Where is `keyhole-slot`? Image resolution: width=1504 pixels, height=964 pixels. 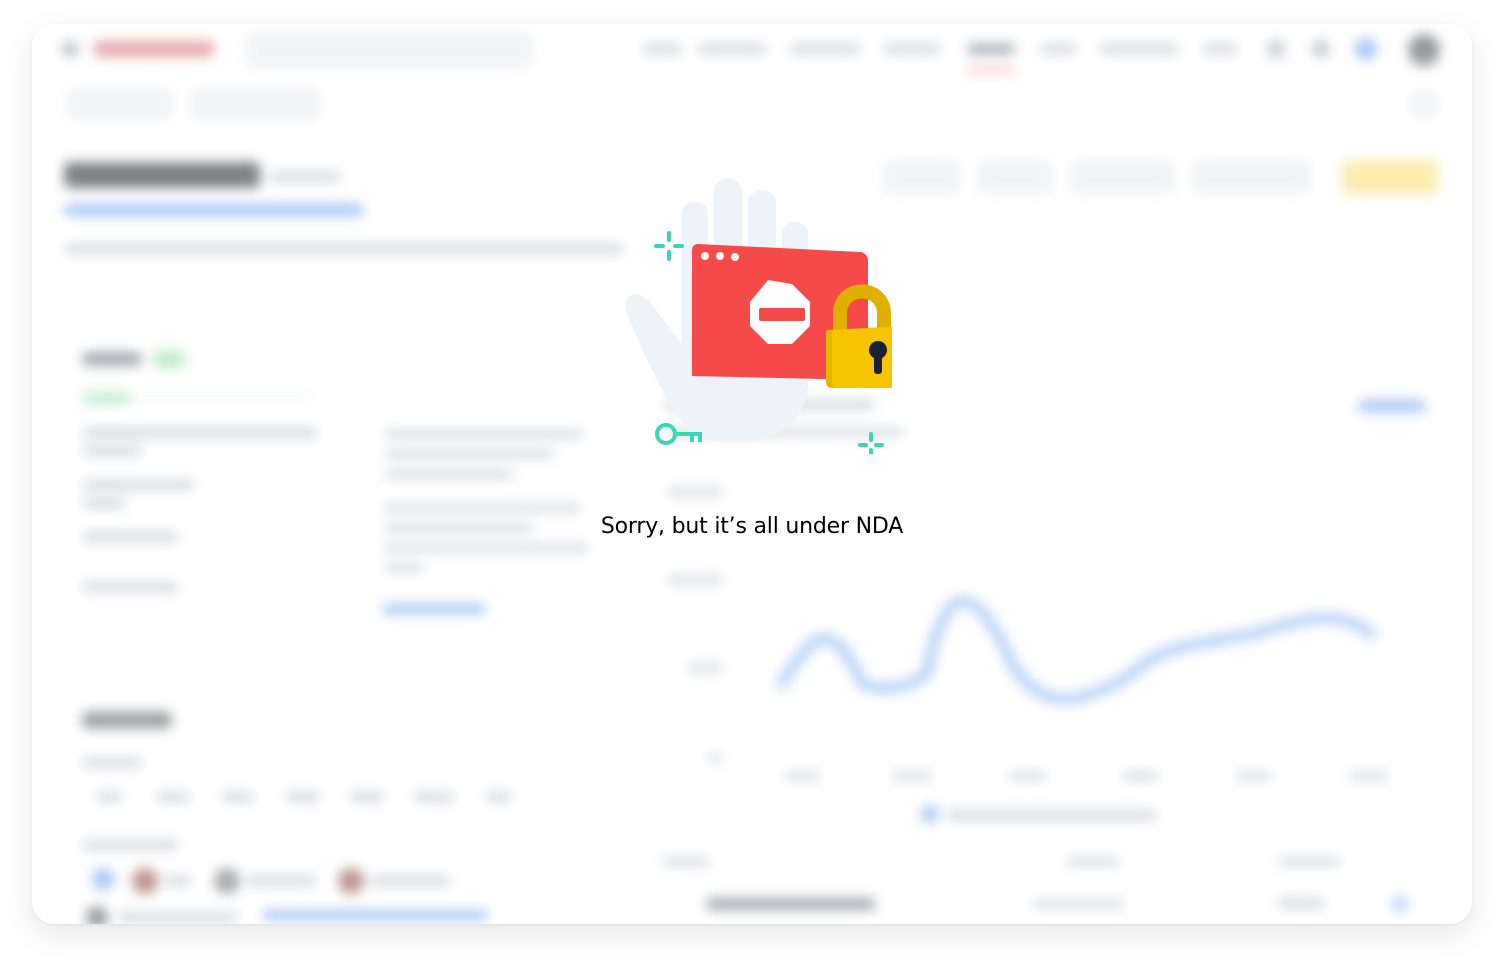
keyhole-slot is located at coordinates (878, 363).